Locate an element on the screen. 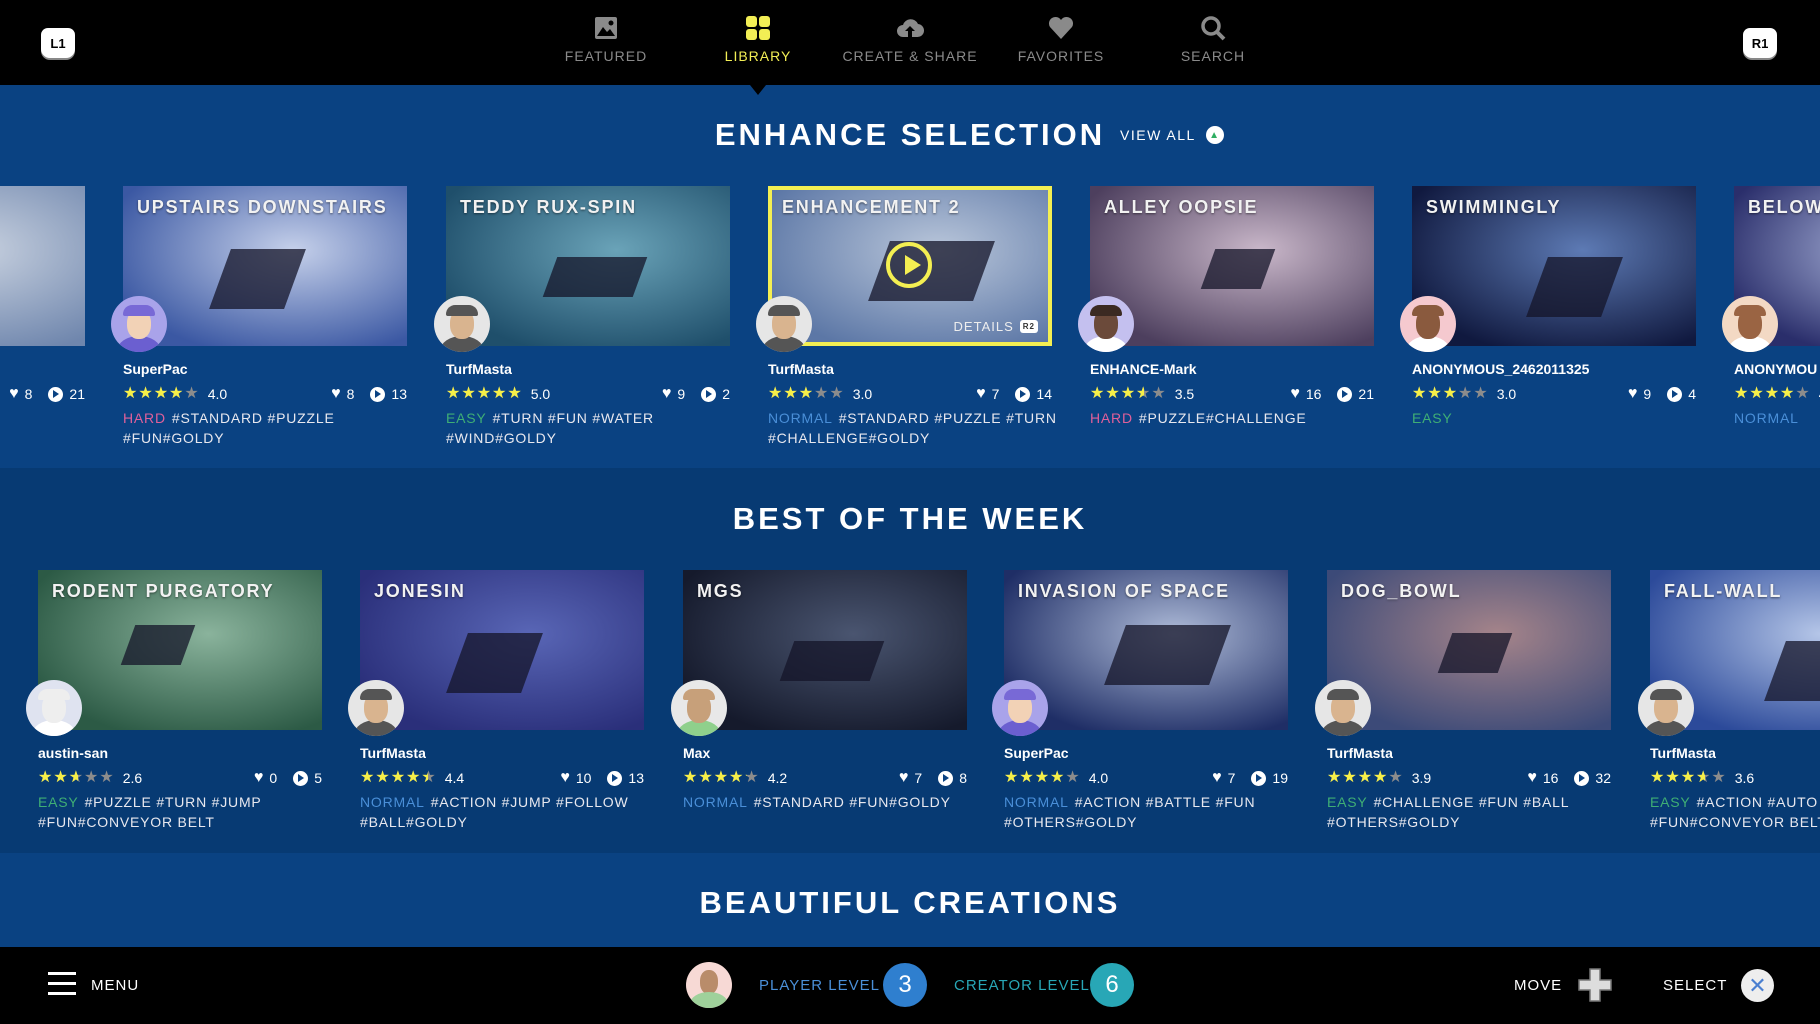 The image size is (1820, 1024). rating-value: 3.6 is located at coordinates (1744, 778).